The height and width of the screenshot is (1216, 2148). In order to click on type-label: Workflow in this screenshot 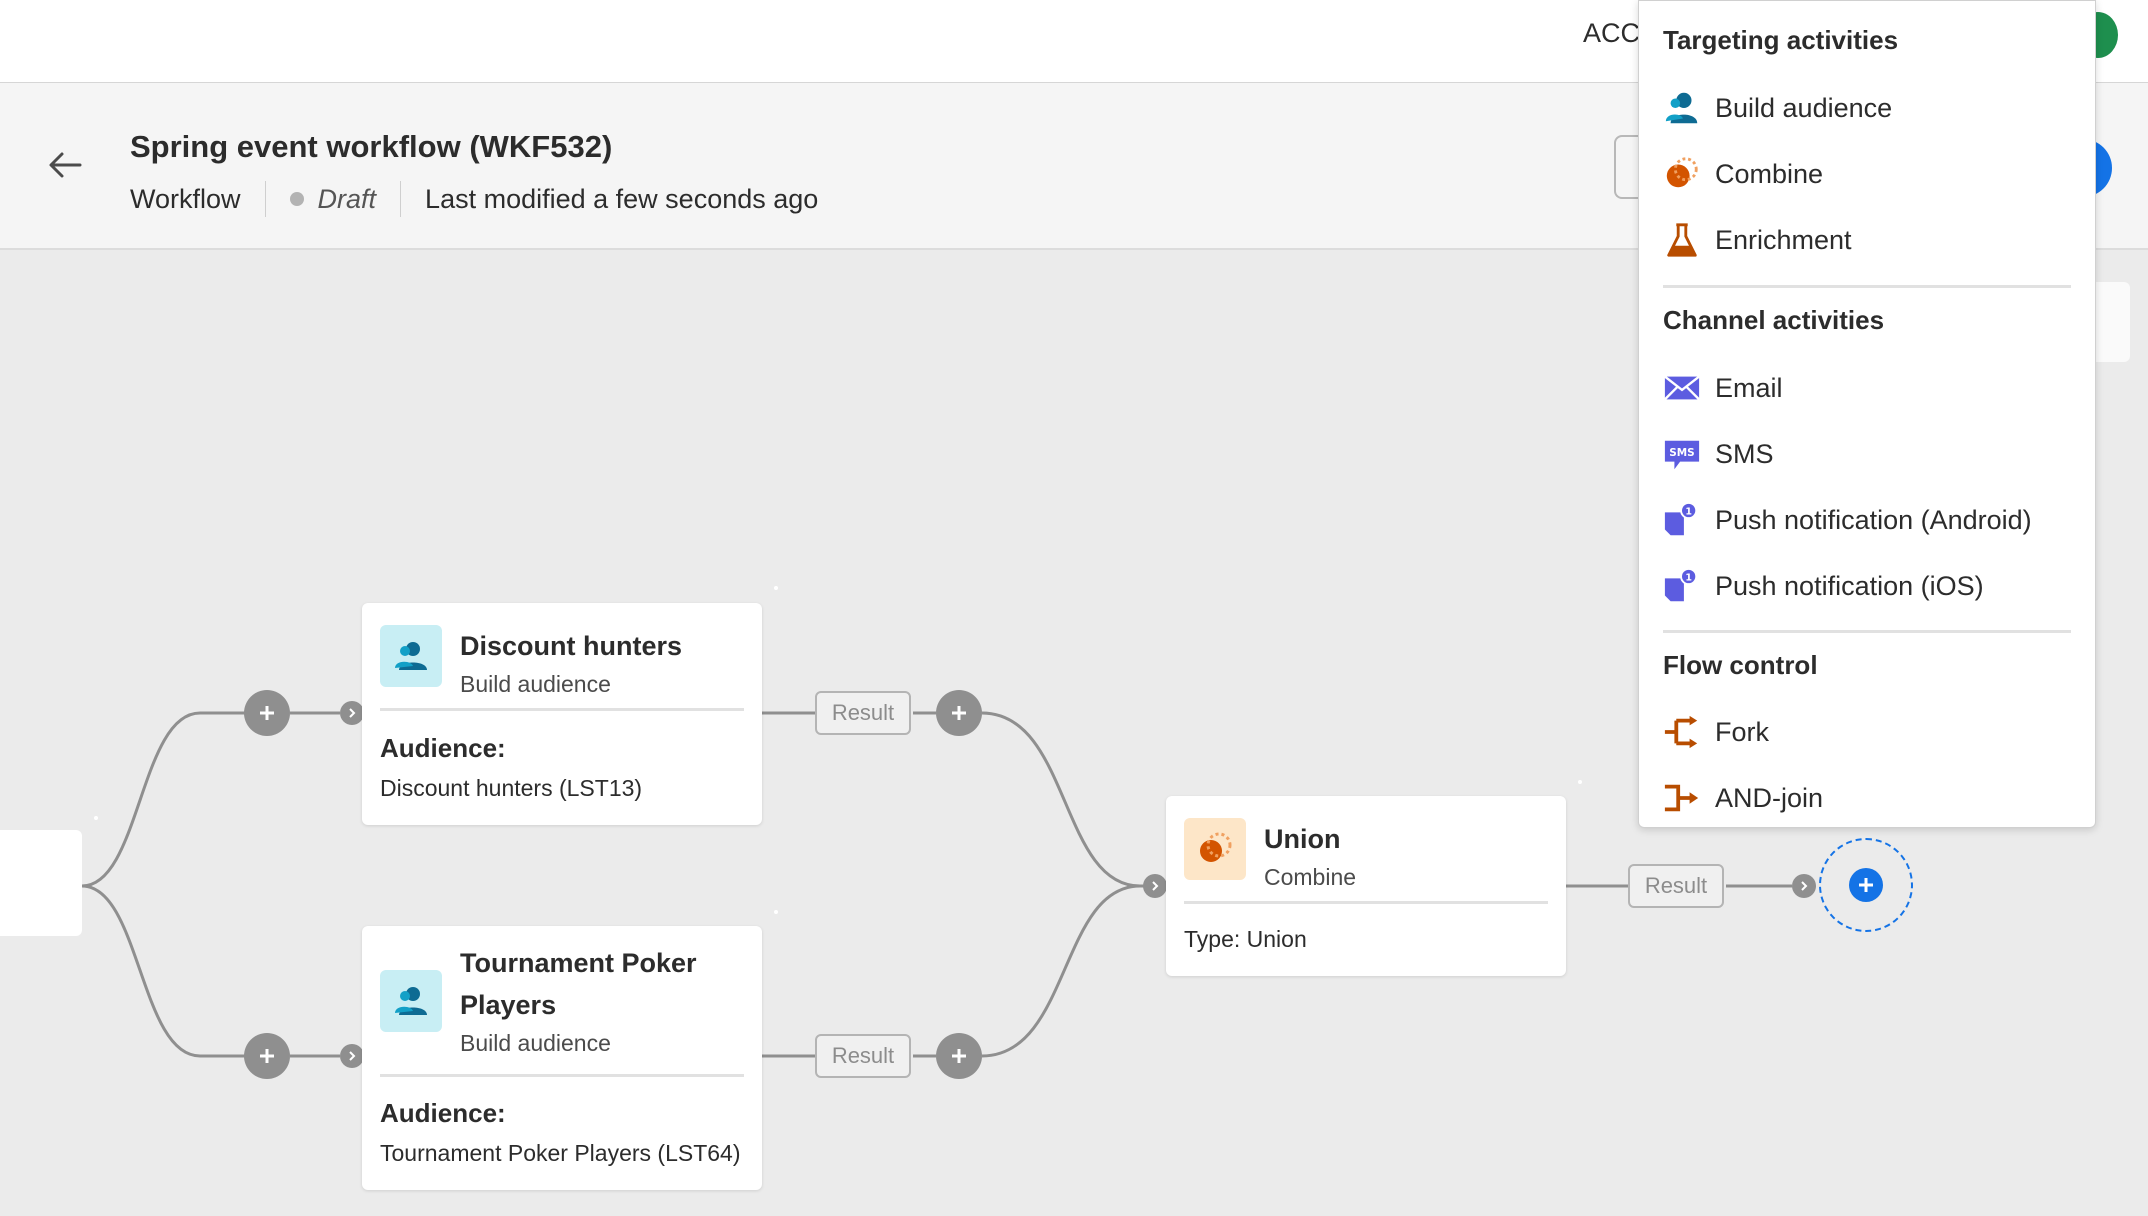, I will do `click(185, 198)`.